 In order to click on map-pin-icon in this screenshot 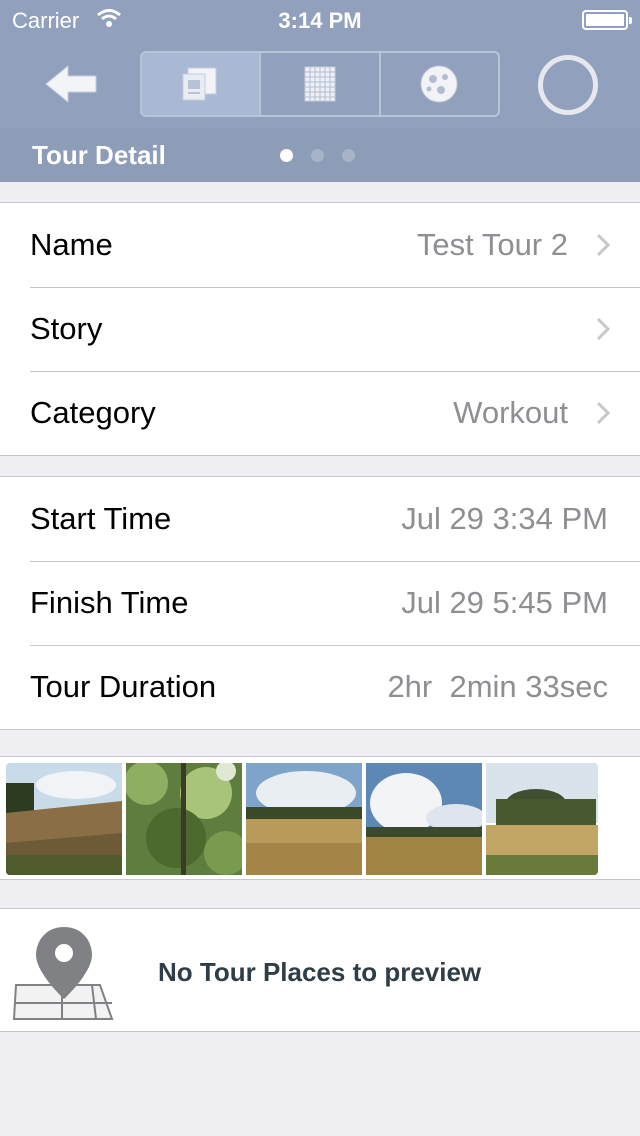, I will do `click(63, 973)`.